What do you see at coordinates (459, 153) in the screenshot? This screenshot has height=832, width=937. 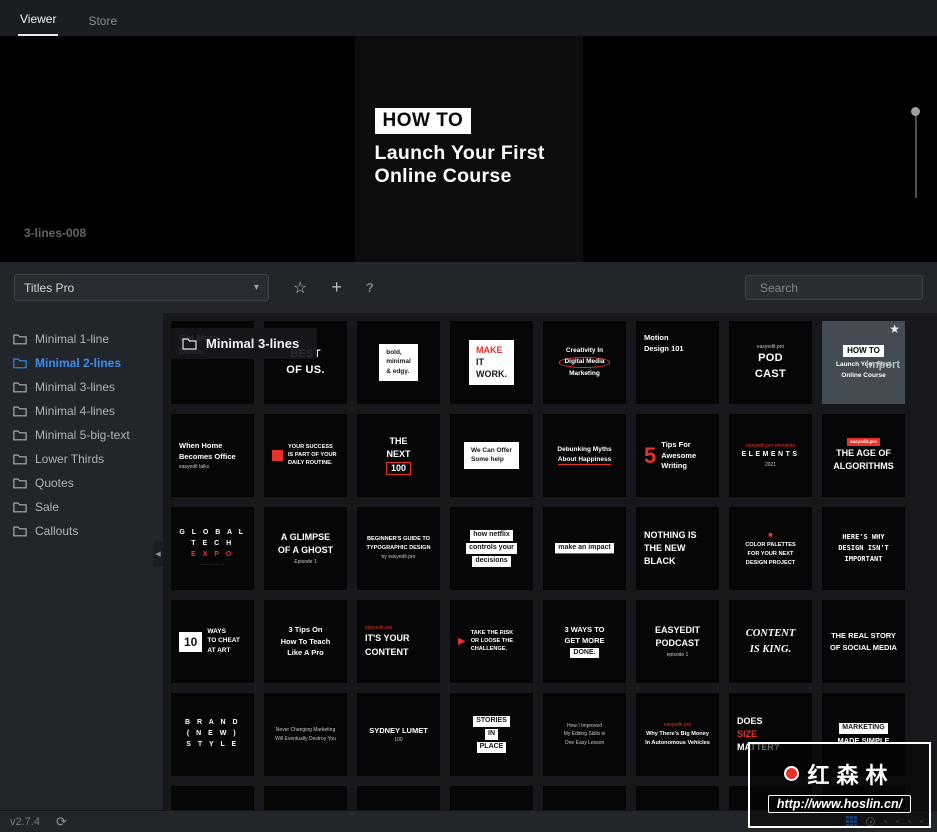 I see `preview-line1: Launch Your First` at bounding box center [459, 153].